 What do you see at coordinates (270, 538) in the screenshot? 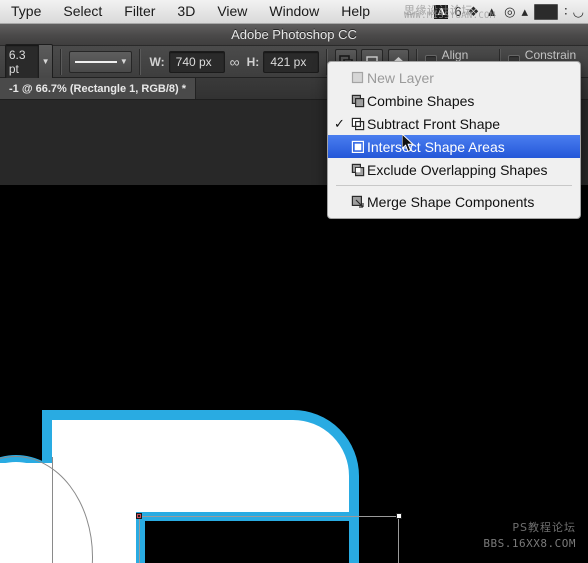
I see `selection-bounding-box` at bounding box center [270, 538].